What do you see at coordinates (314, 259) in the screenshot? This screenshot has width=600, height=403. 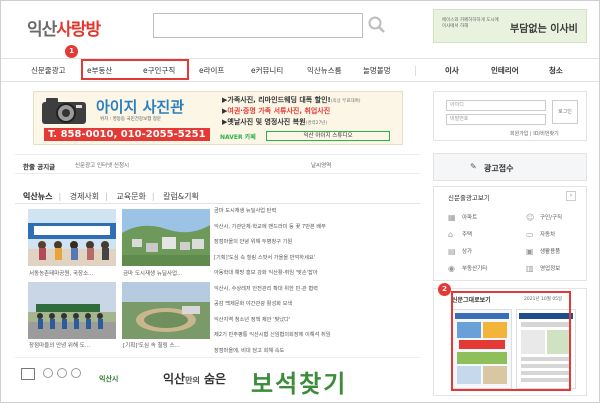 I see `list-item: [기획]'도심 속 힐링 스팟서 가을을 만끽하세요'` at bounding box center [314, 259].